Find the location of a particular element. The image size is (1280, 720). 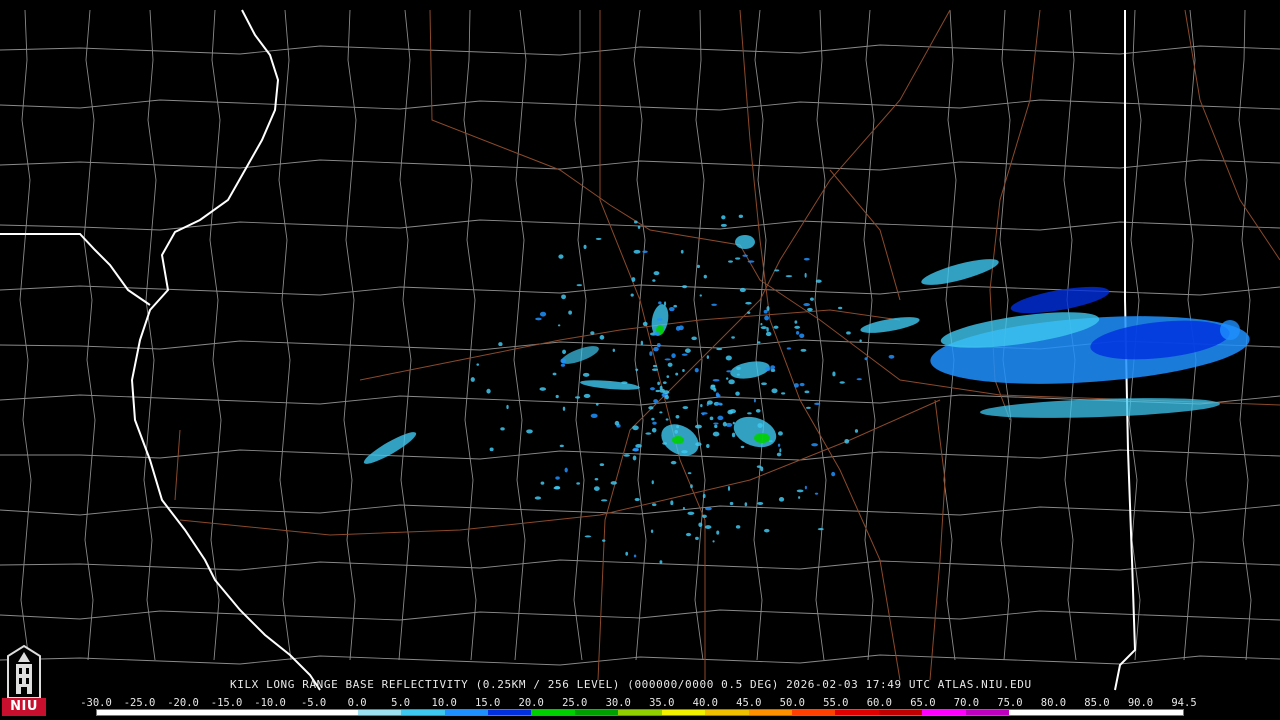

scale-label: -30.0 is located at coordinates (96, 703).